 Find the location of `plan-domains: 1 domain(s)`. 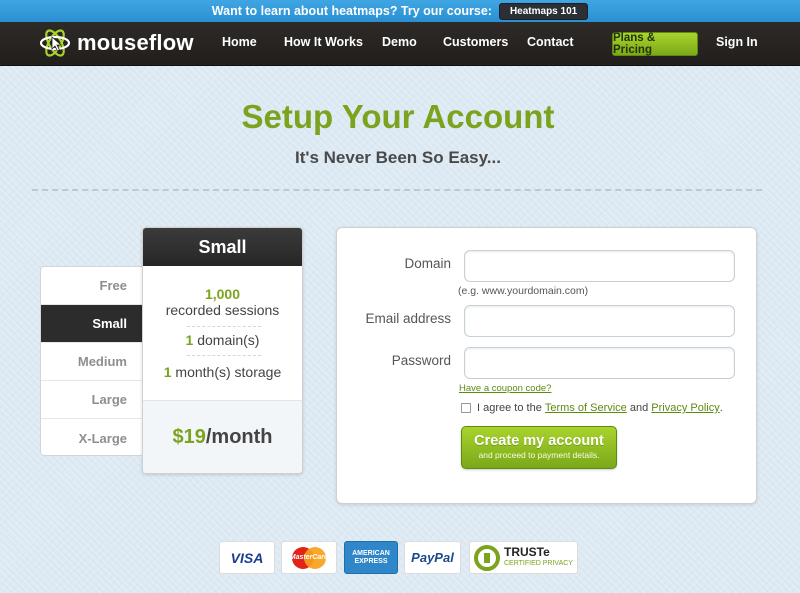

plan-domains: 1 domain(s) is located at coordinates (222, 340).